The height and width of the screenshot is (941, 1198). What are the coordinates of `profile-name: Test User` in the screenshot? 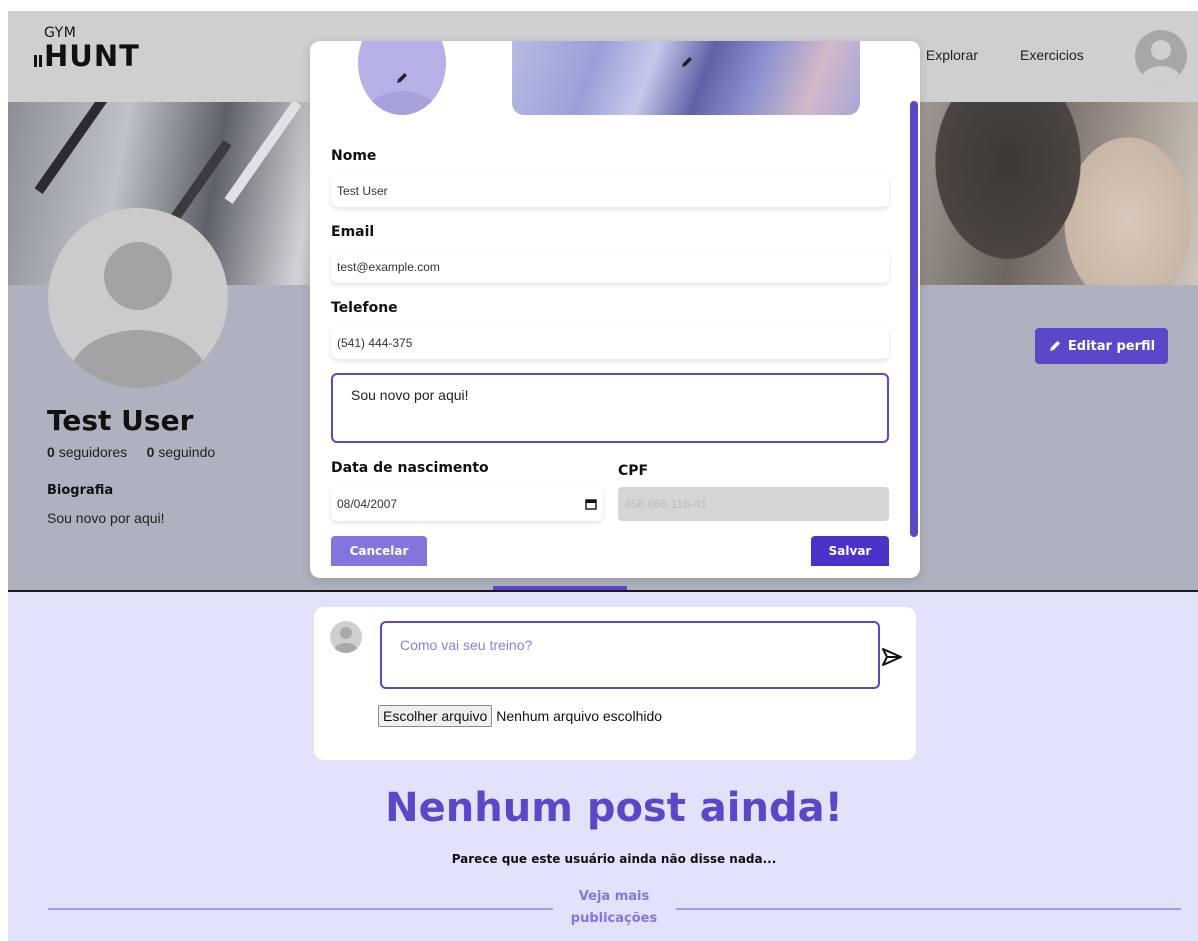 It's located at (120, 420).